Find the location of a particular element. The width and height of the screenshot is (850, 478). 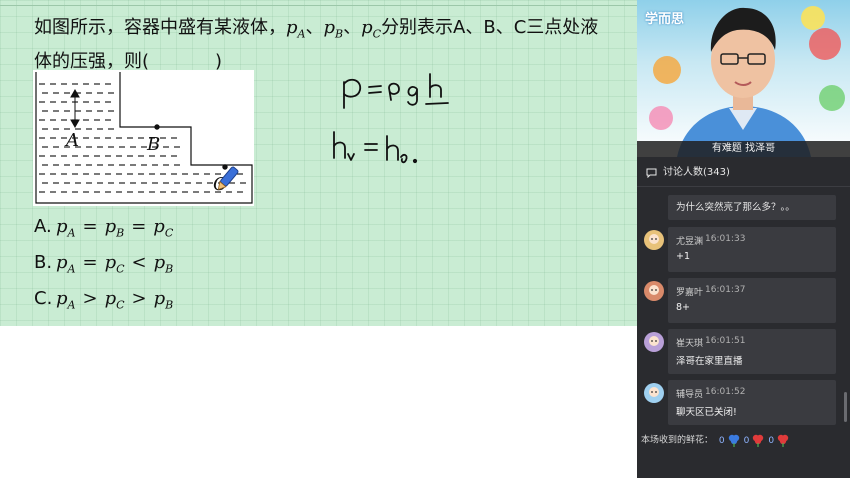

chat-text: 聊天区已关闭! is located at coordinates (706, 412).